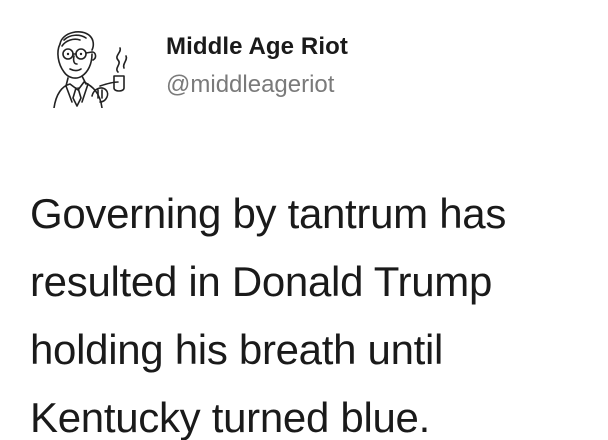  What do you see at coordinates (230, 417) in the screenshot?
I see `tweet-text-line: Kentucky turned blue.` at bounding box center [230, 417].